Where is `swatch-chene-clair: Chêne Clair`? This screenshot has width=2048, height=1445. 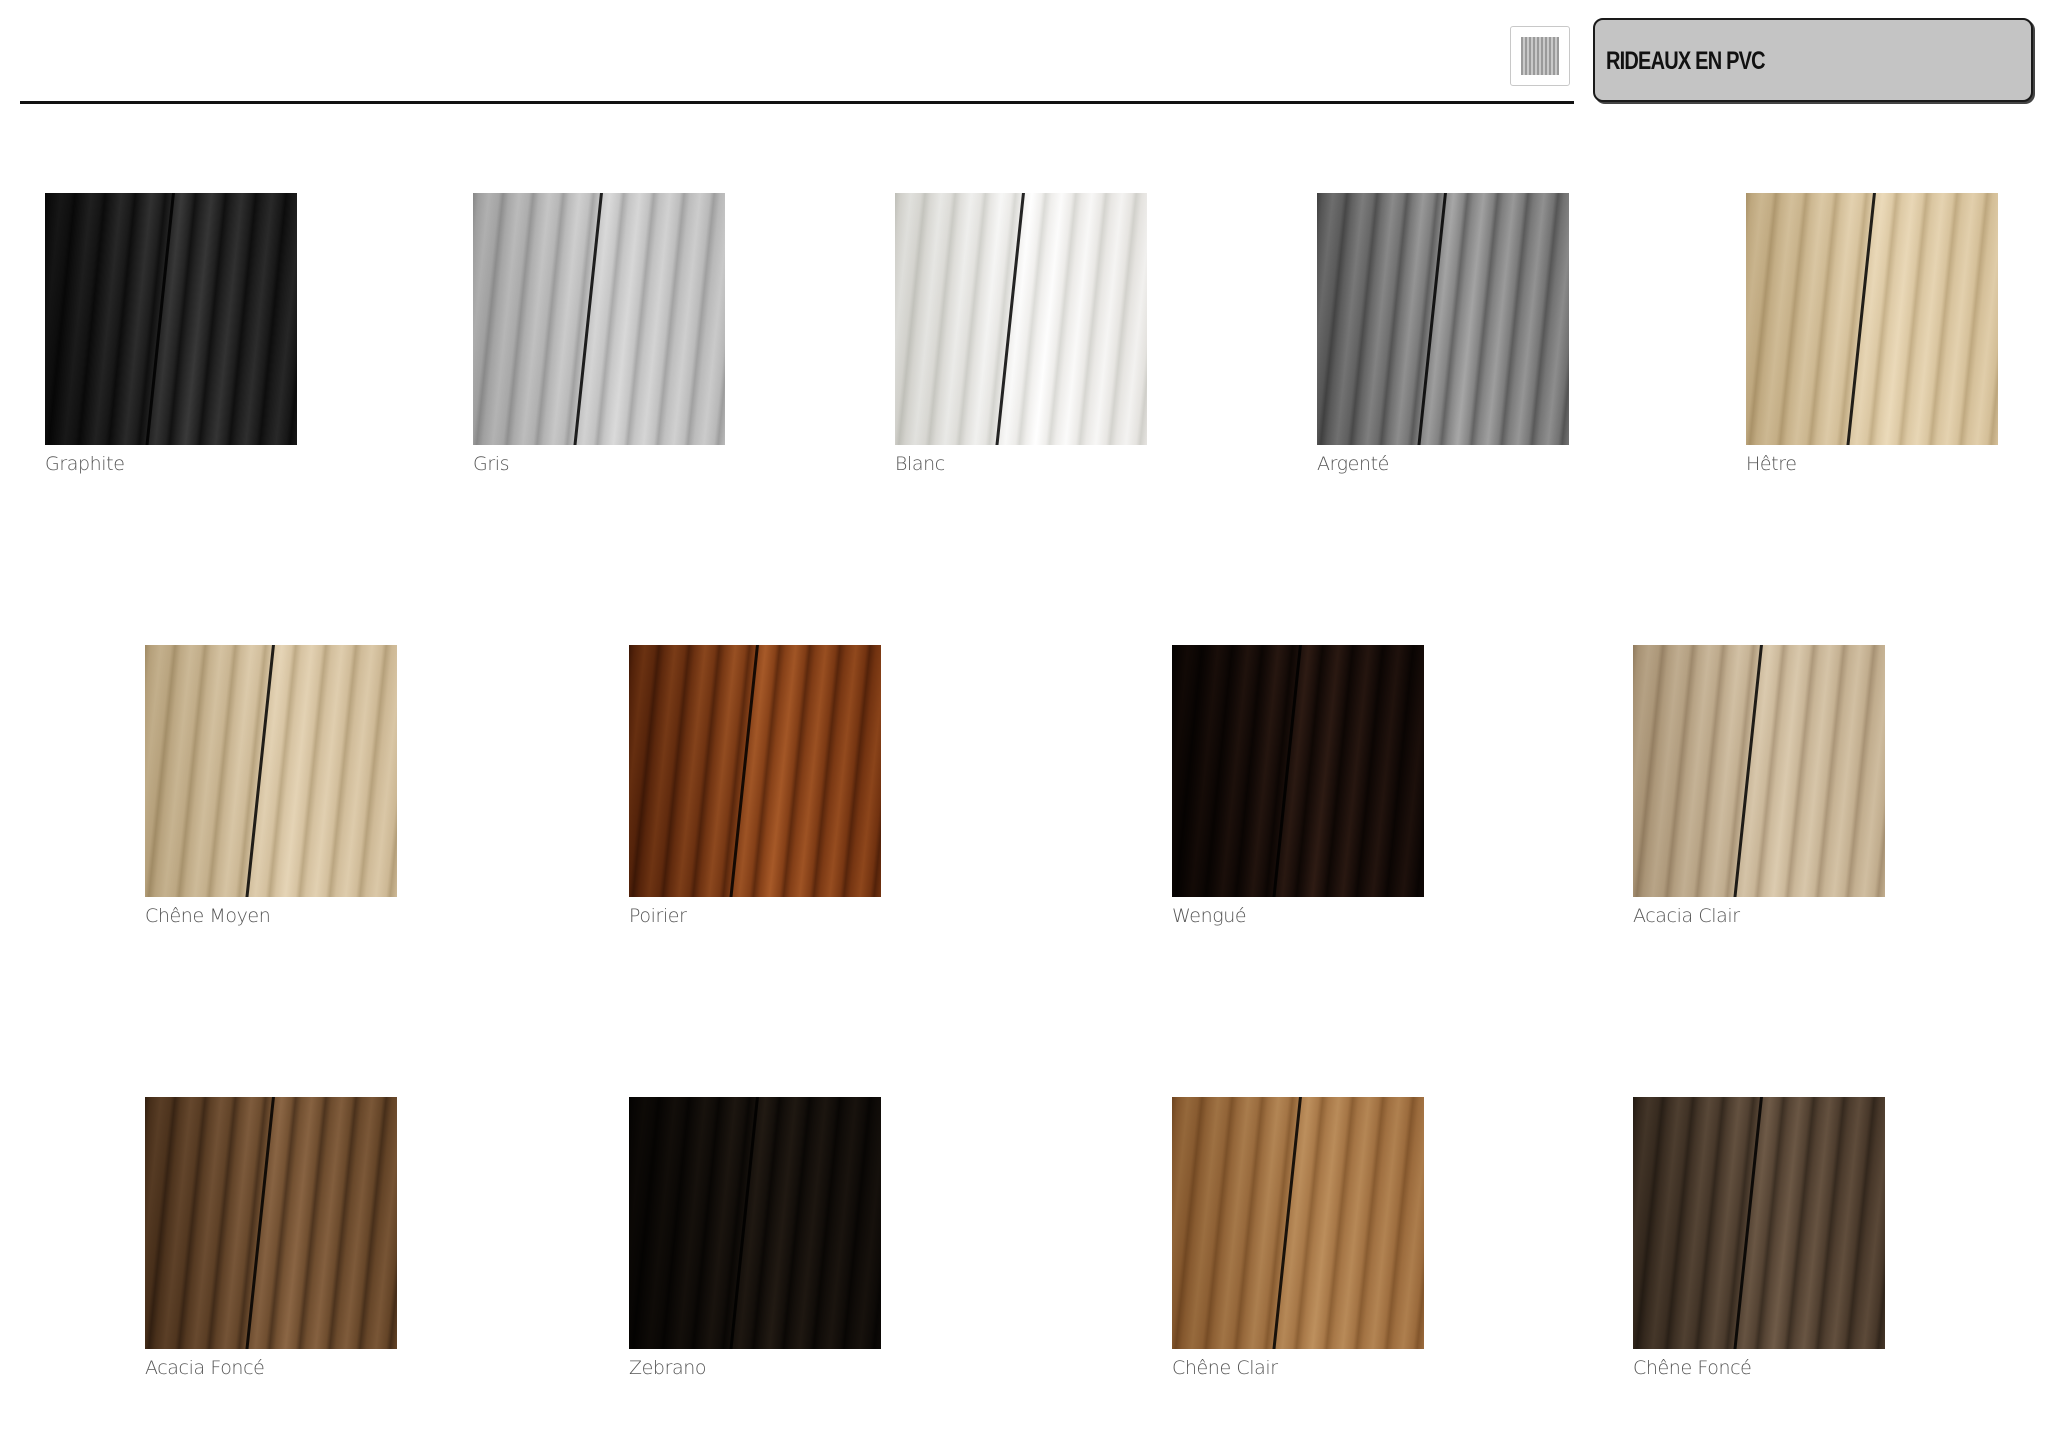 swatch-chene-clair: Chêne Clair is located at coordinates (1298, 1238).